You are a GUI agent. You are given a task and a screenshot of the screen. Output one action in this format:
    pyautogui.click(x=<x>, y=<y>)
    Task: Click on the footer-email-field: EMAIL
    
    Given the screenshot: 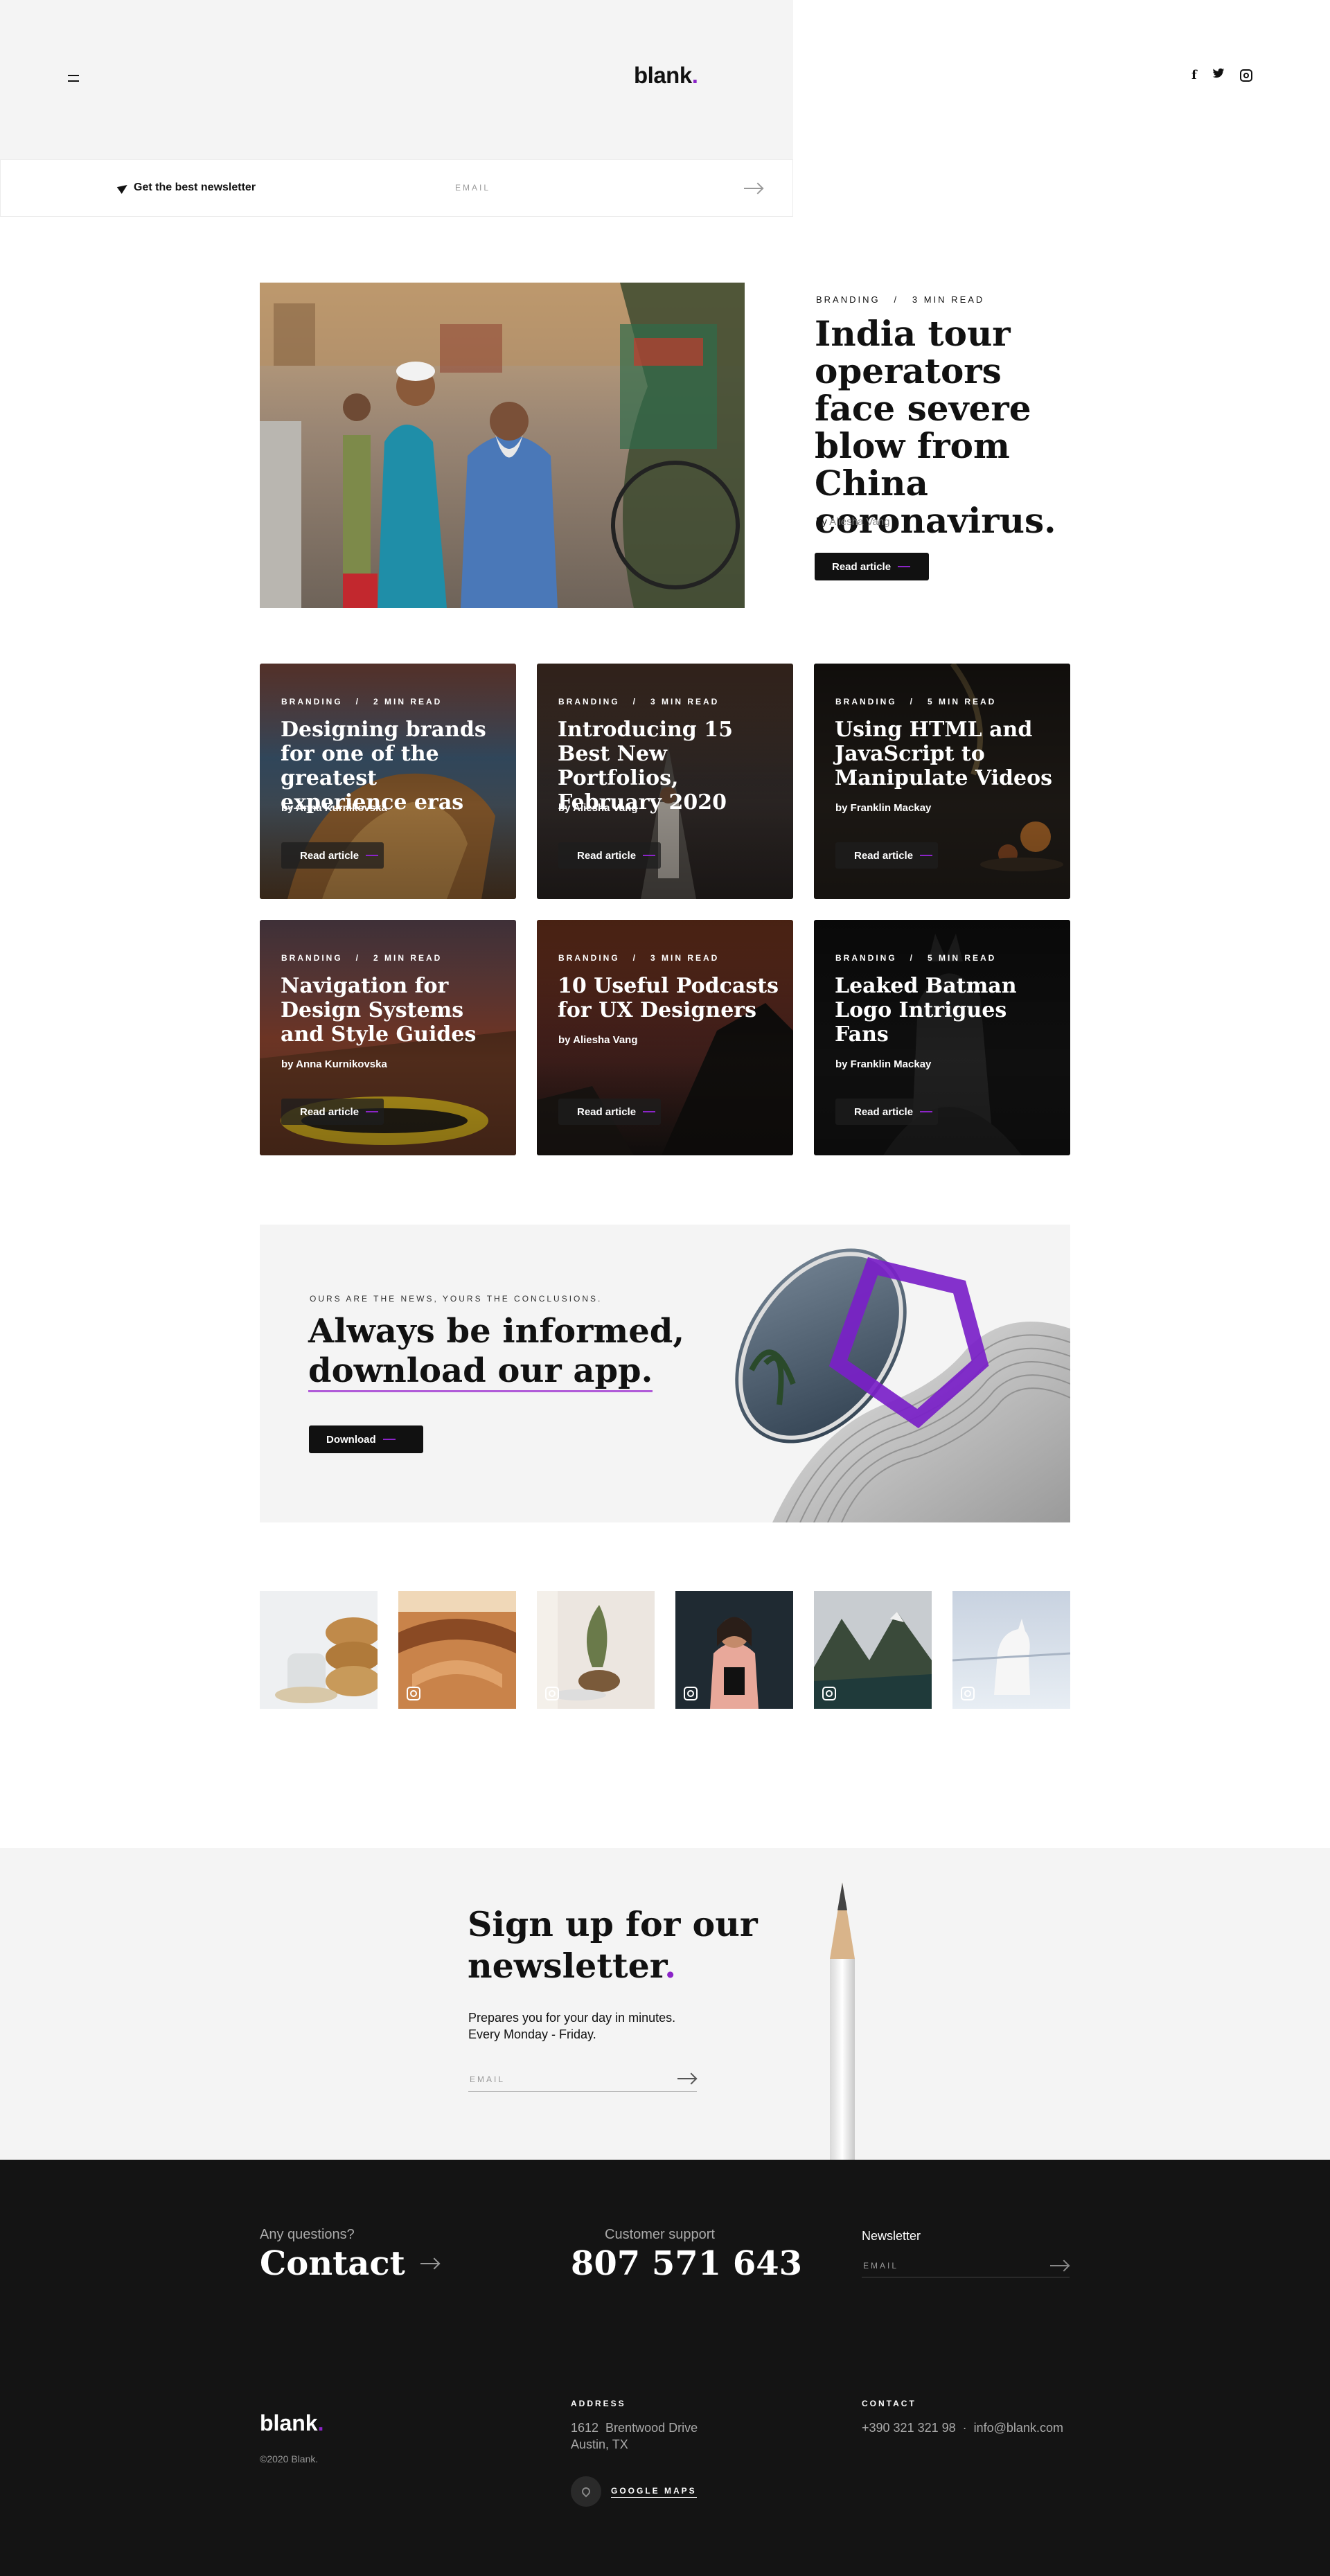 What is the action you would take?
    pyautogui.click(x=966, y=2267)
    